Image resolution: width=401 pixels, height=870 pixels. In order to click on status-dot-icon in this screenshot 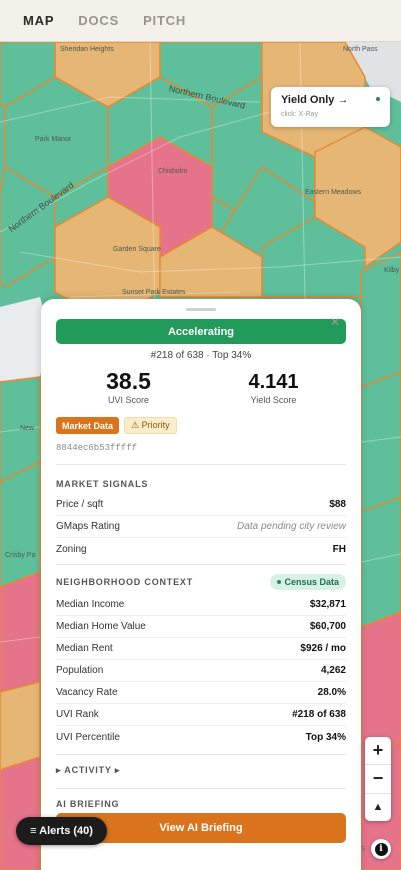, I will do `click(378, 99)`.